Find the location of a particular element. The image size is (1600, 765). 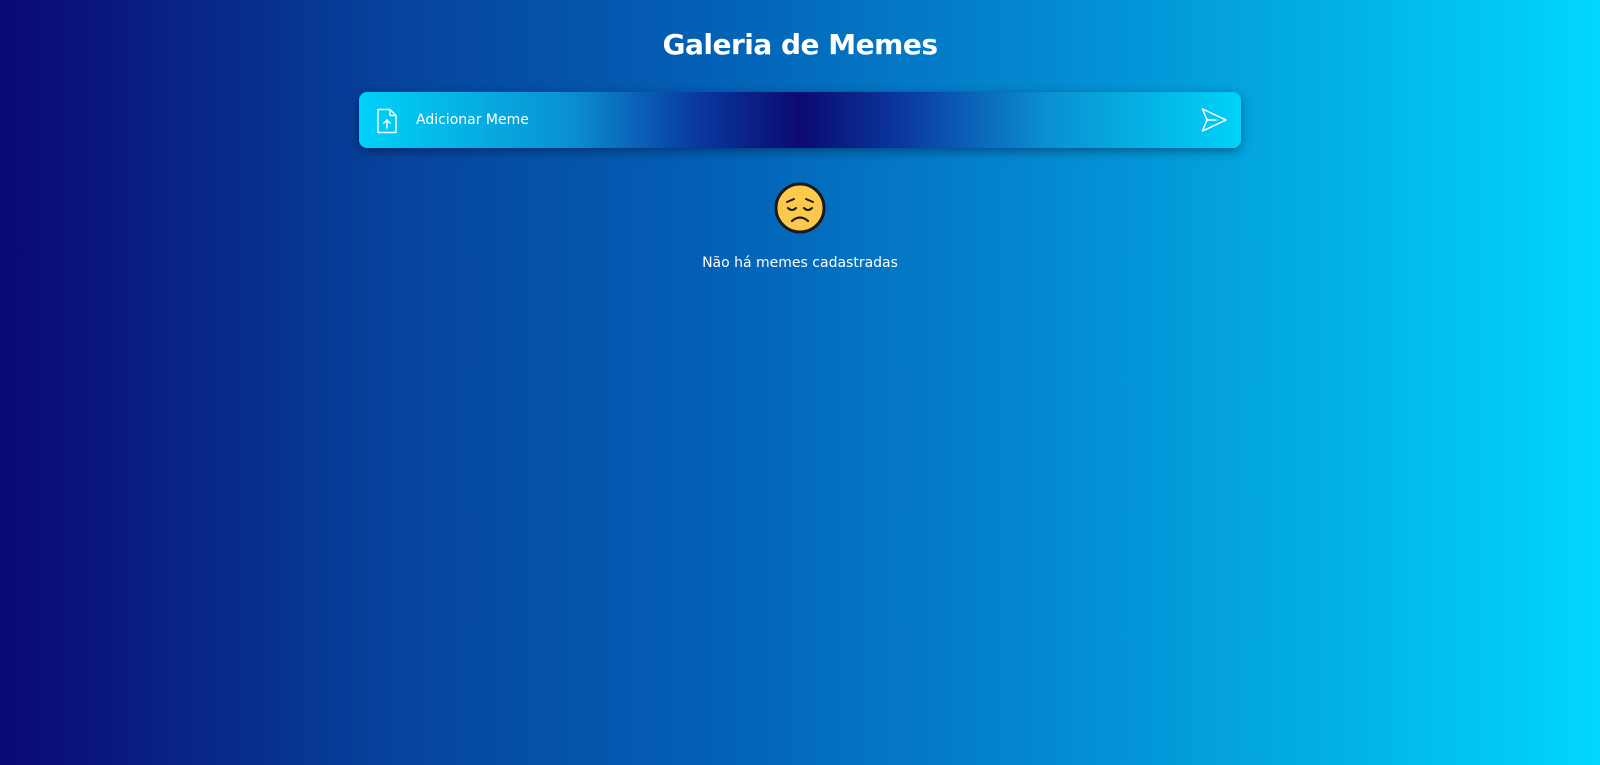

send-button is located at coordinates (1214, 120).